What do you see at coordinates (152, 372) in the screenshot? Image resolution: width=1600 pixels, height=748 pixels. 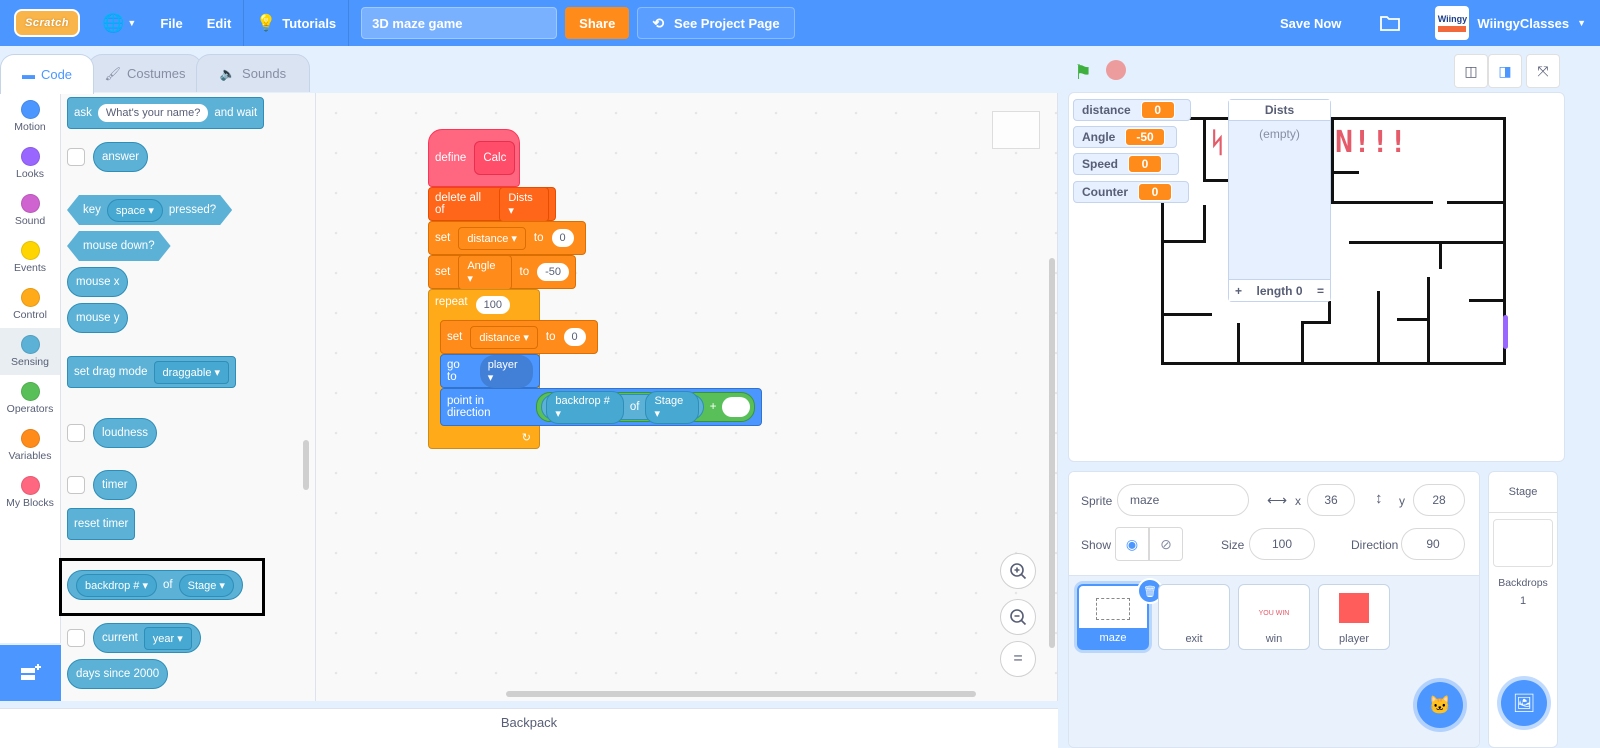 I see `set-drag-mode-block: set drag mode draggable ▾` at bounding box center [152, 372].